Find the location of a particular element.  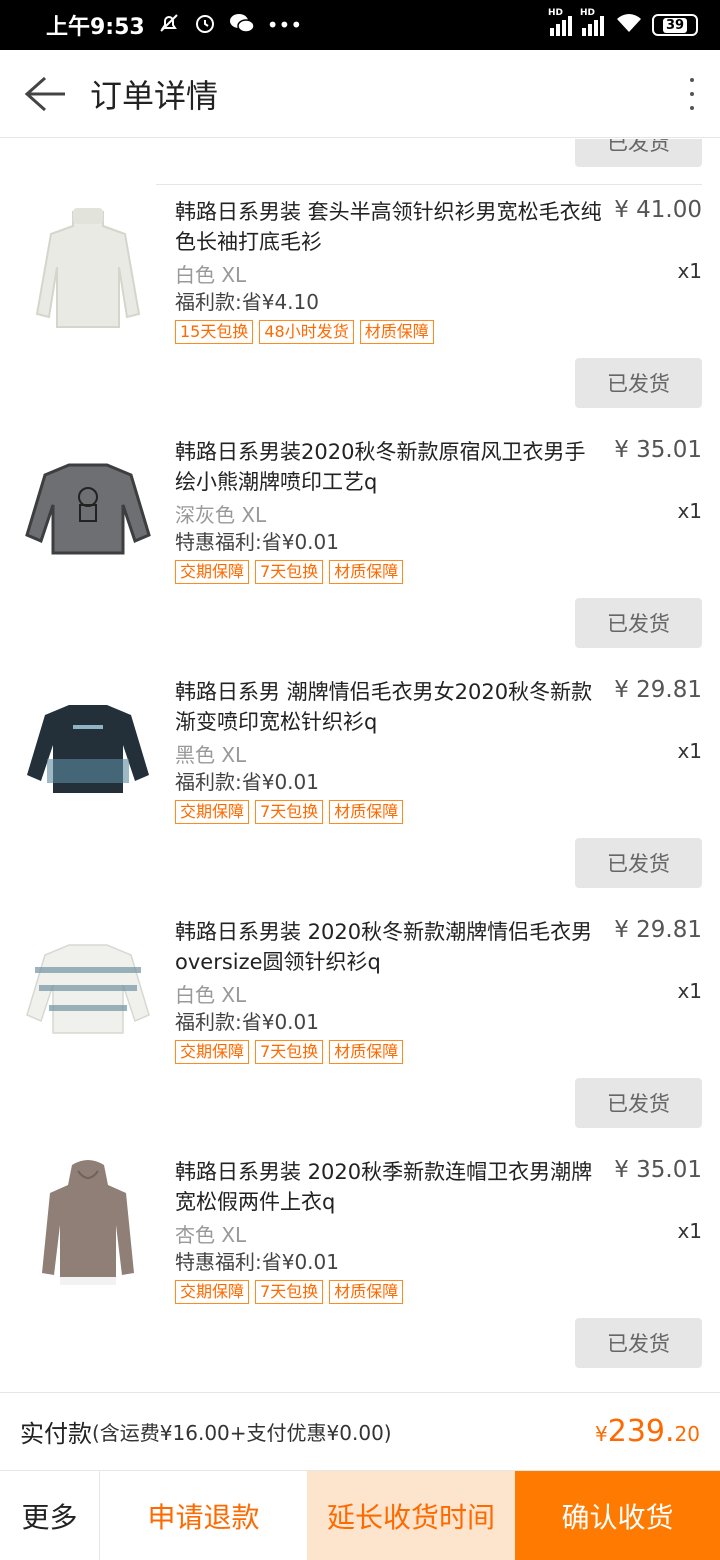

total-label: 实付款 is located at coordinates (56, 1434).